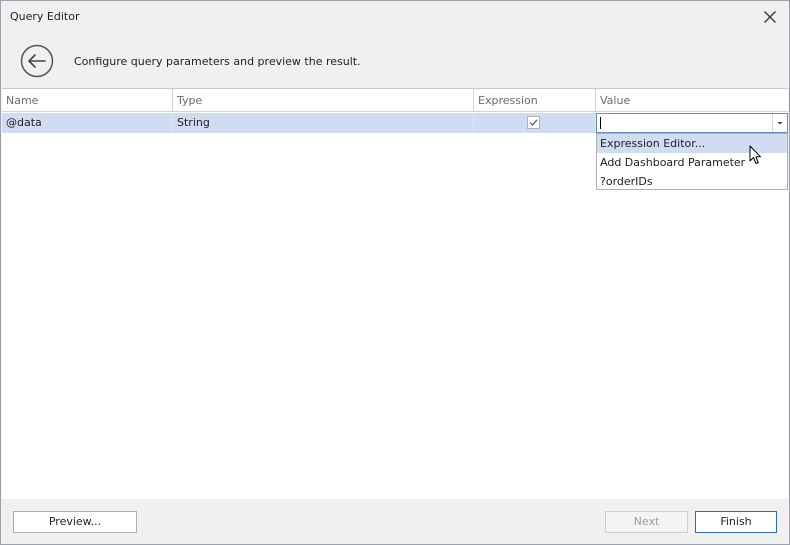  I want to click on column-header-type: Type, so click(323, 100).